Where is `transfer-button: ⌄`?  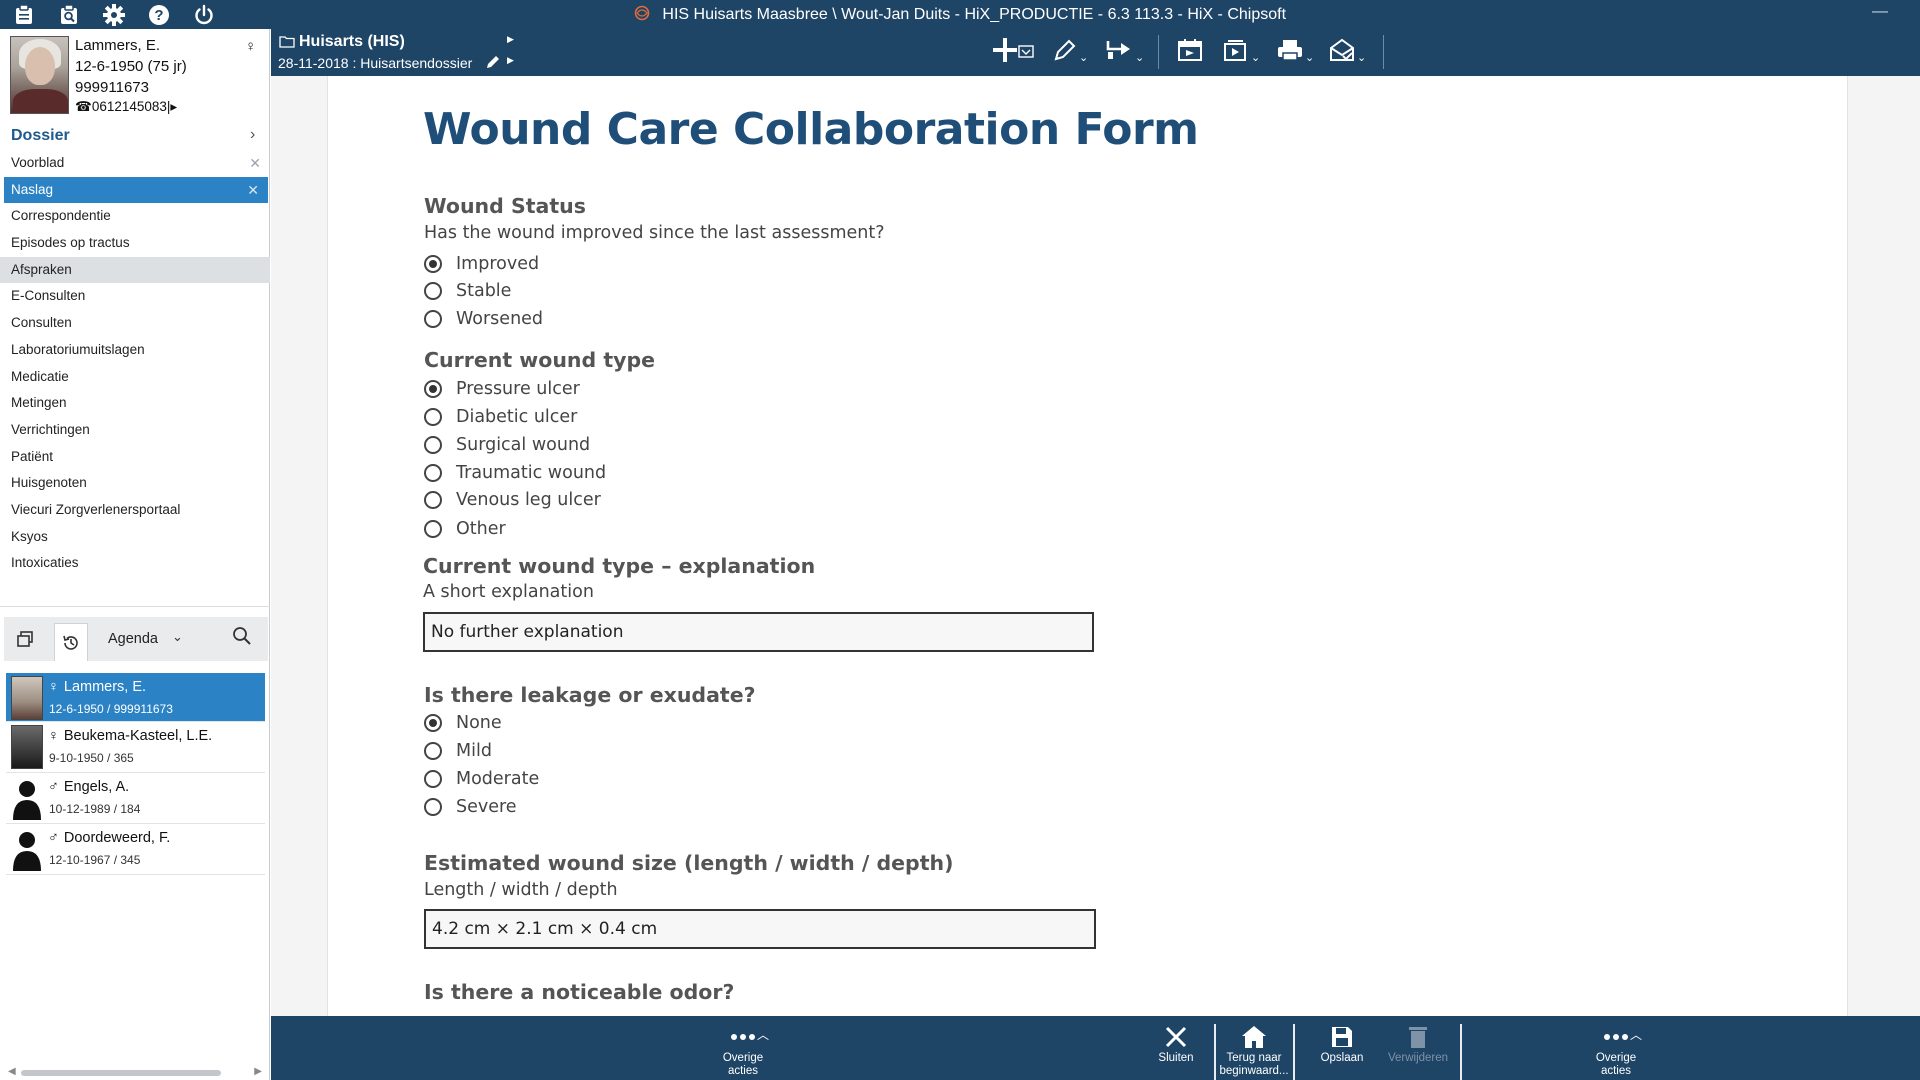
transfer-button: ⌄ is located at coordinates (1124, 52).